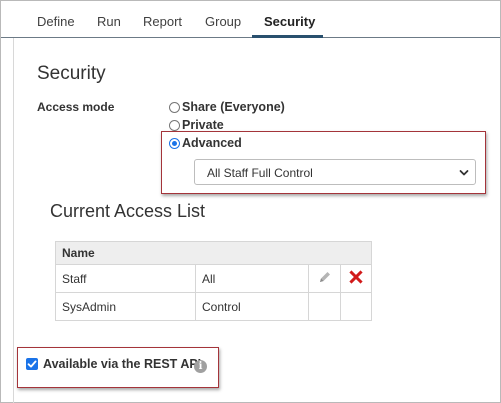 Image resolution: width=501 pixels, height=403 pixels. I want to click on delete-x-icon, so click(356, 277).